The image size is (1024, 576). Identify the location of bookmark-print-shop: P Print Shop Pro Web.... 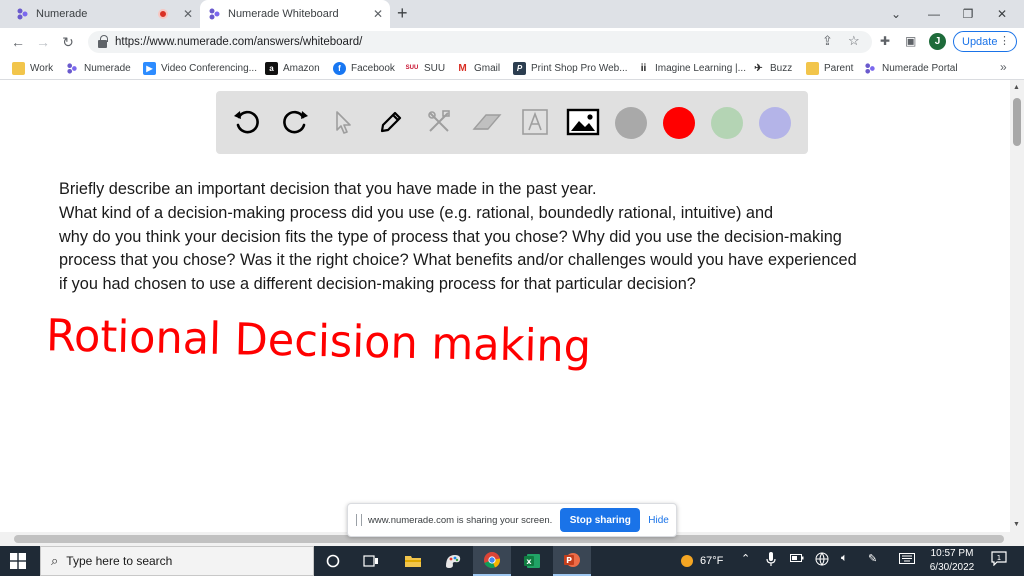
(570, 68).